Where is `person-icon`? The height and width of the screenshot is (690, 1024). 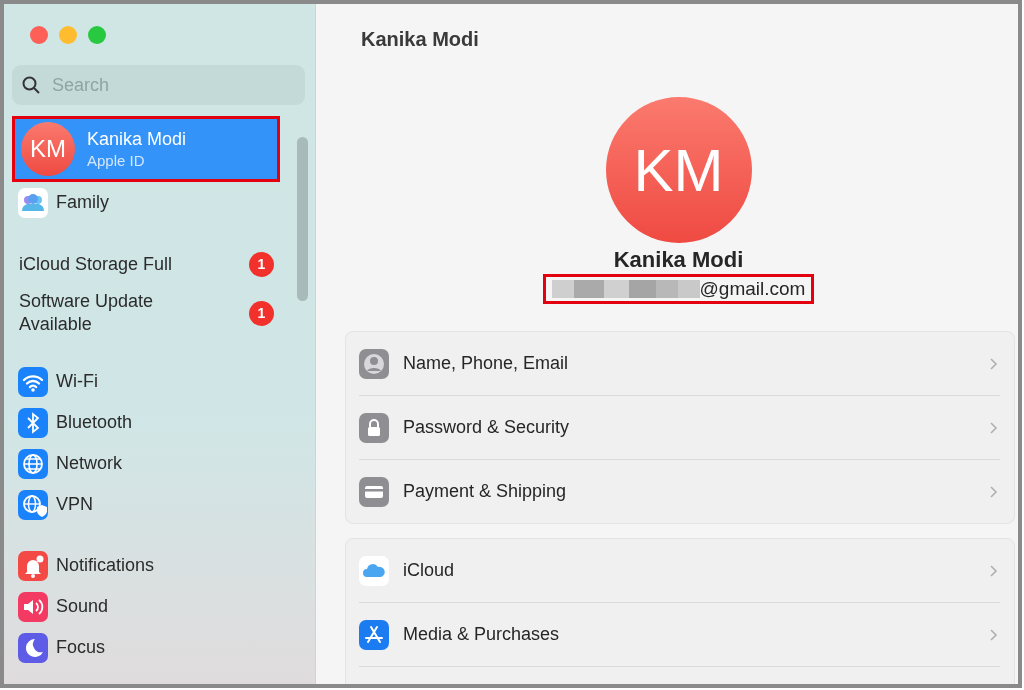 person-icon is located at coordinates (374, 363).